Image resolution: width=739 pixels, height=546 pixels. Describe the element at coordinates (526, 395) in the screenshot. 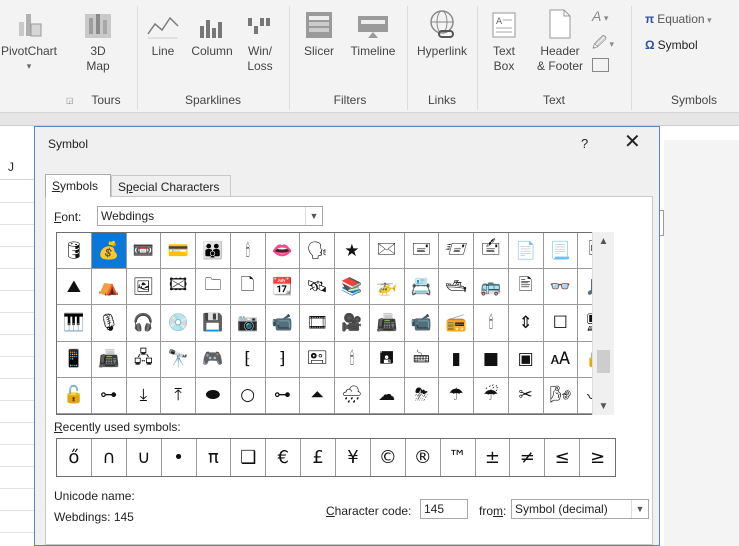

I see `symbol-cell: ✂` at that location.